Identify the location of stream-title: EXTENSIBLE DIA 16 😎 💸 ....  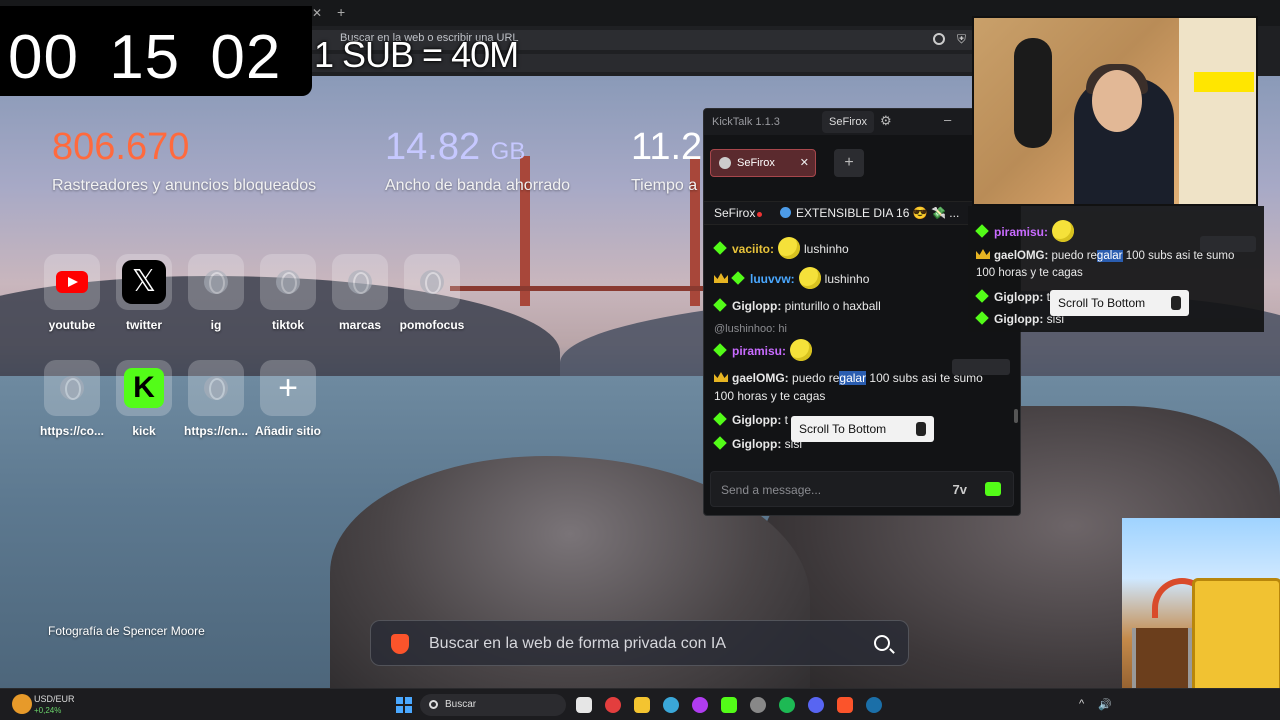
(878, 213).